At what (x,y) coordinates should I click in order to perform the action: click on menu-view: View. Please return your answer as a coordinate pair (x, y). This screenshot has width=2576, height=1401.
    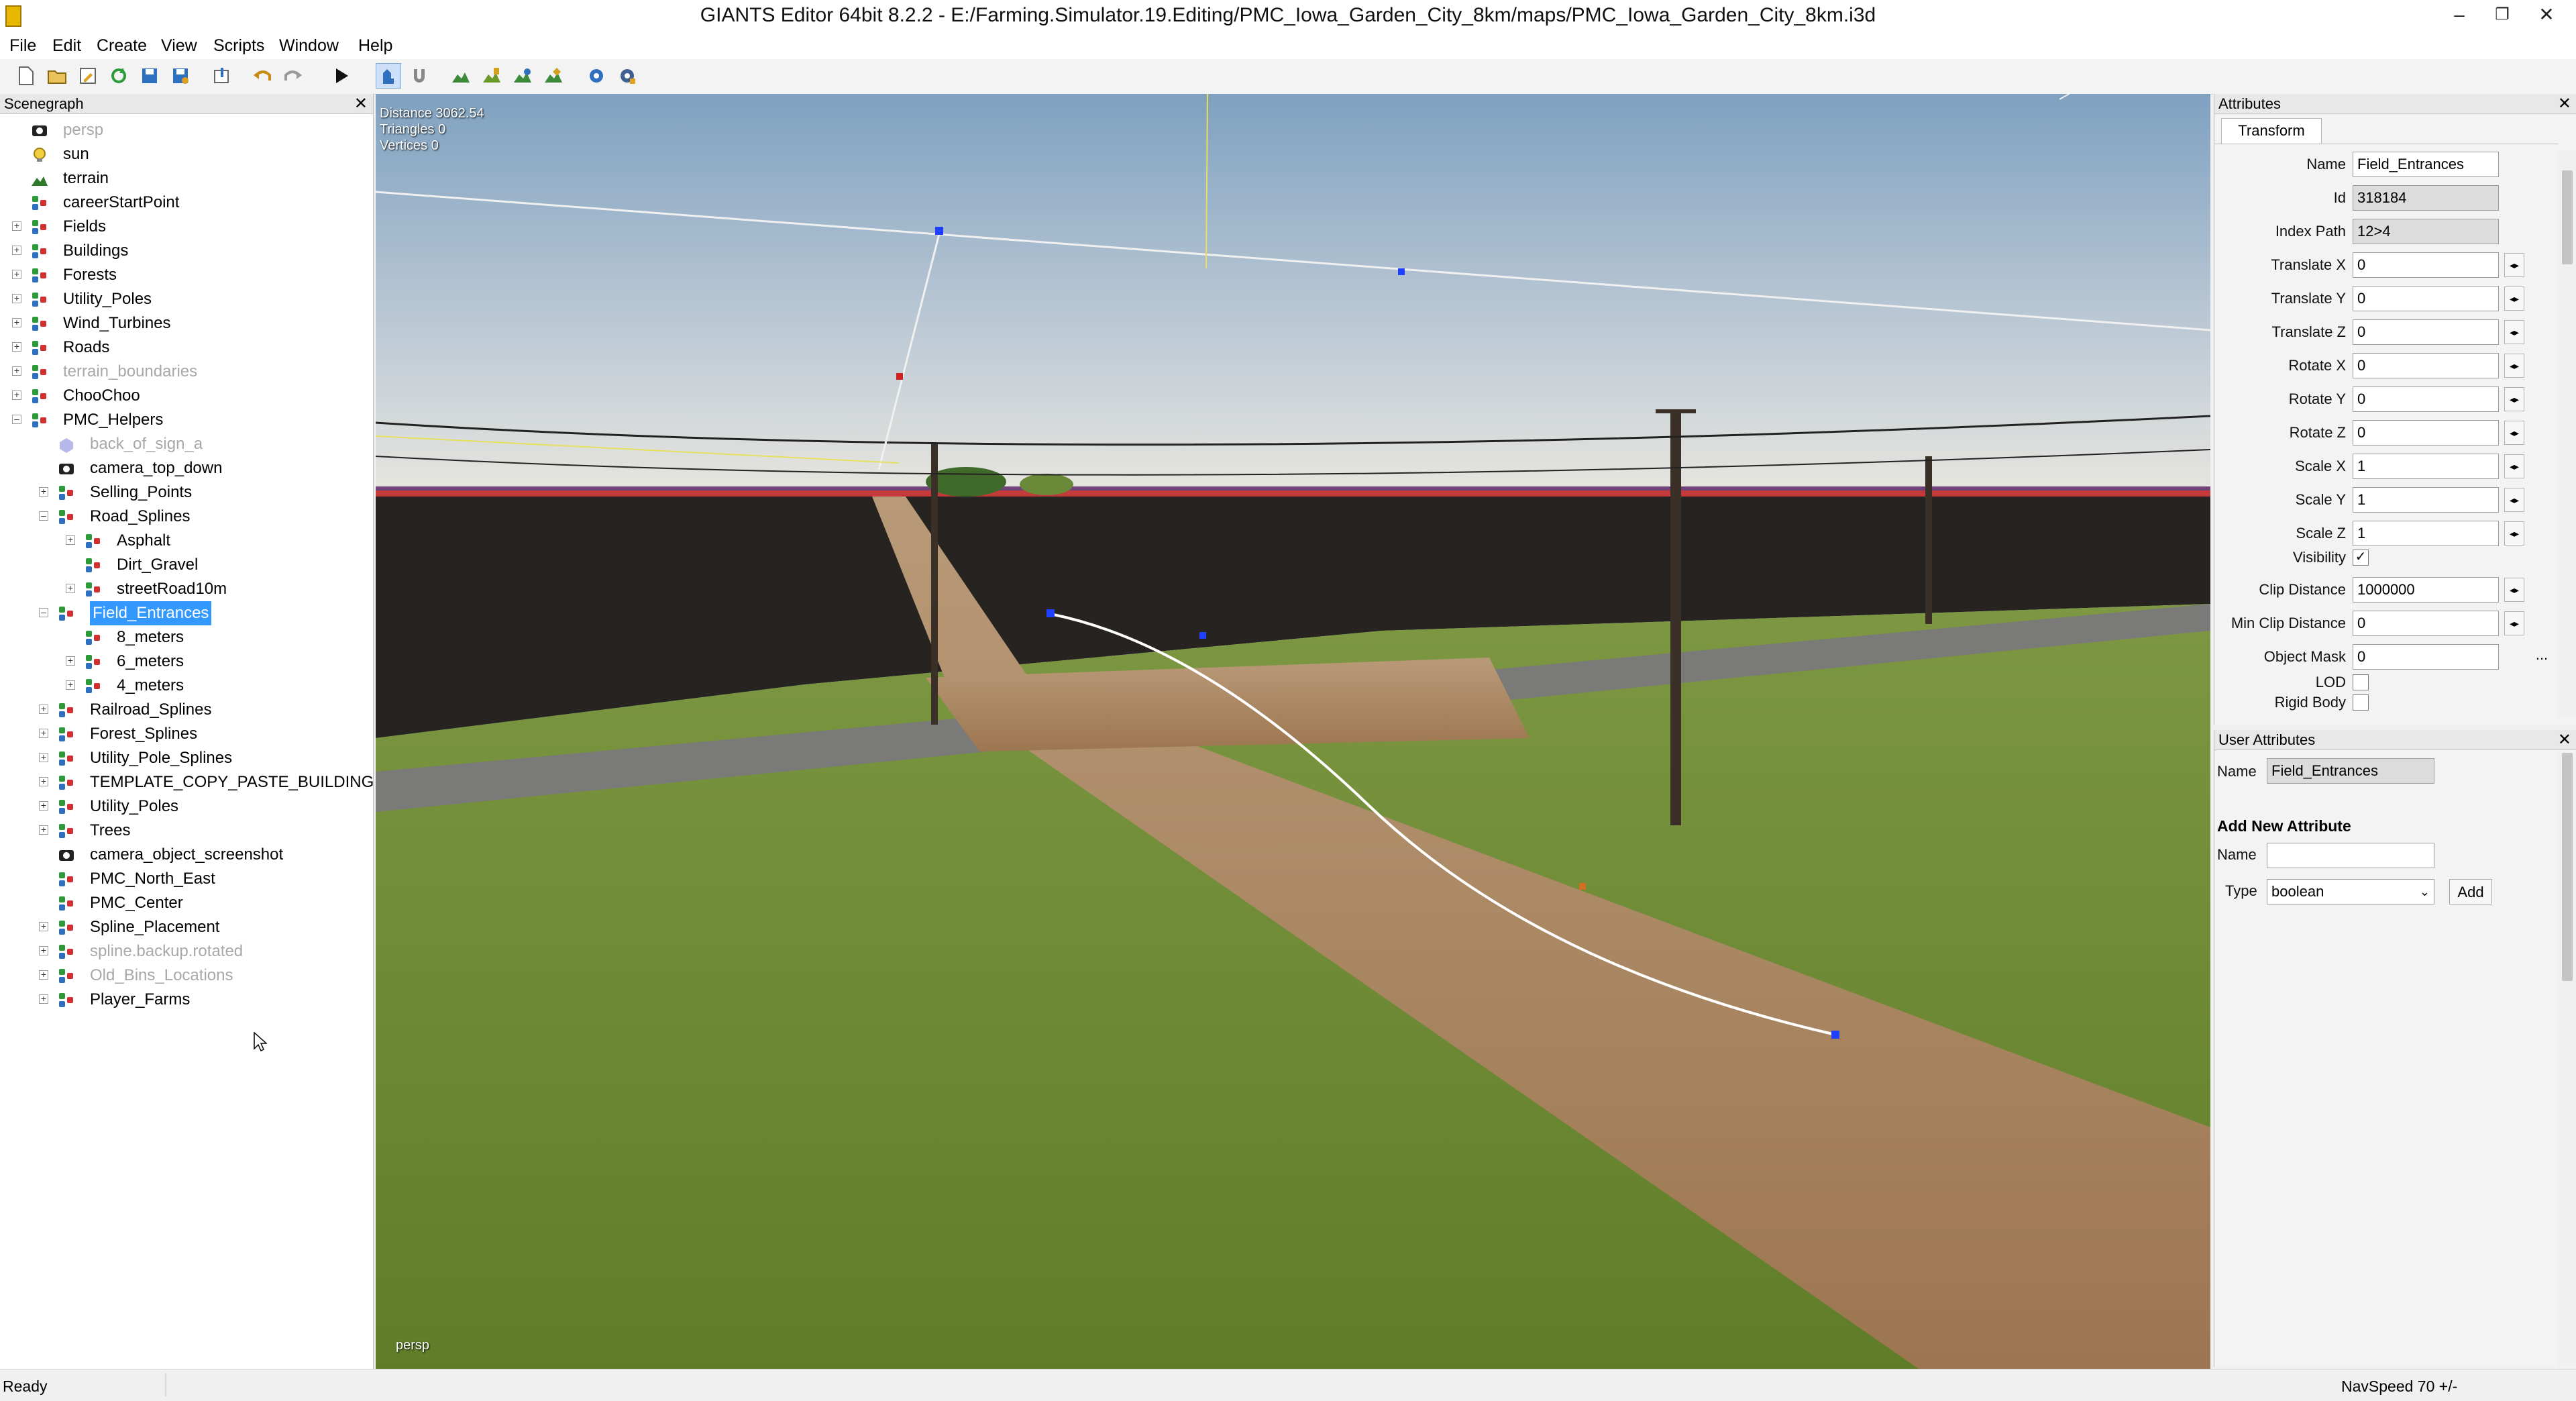
    Looking at the image, I should click on (179, 46).